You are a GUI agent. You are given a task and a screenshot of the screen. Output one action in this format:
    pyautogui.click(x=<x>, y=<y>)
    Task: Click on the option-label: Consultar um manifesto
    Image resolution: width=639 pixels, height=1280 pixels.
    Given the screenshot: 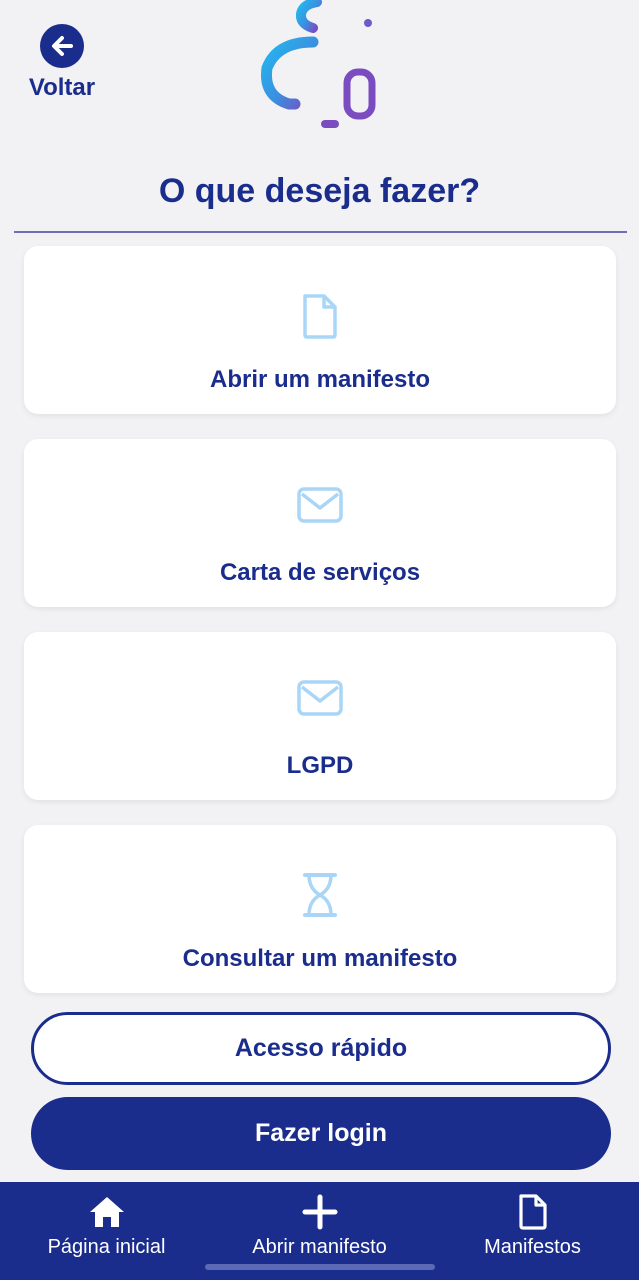 What is the action you would take?
    pyautogui.click(x=320, y=958)
    